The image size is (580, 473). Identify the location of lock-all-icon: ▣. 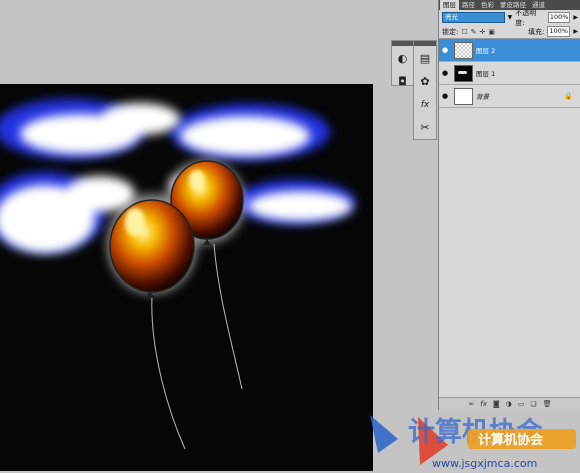
(491, 32).